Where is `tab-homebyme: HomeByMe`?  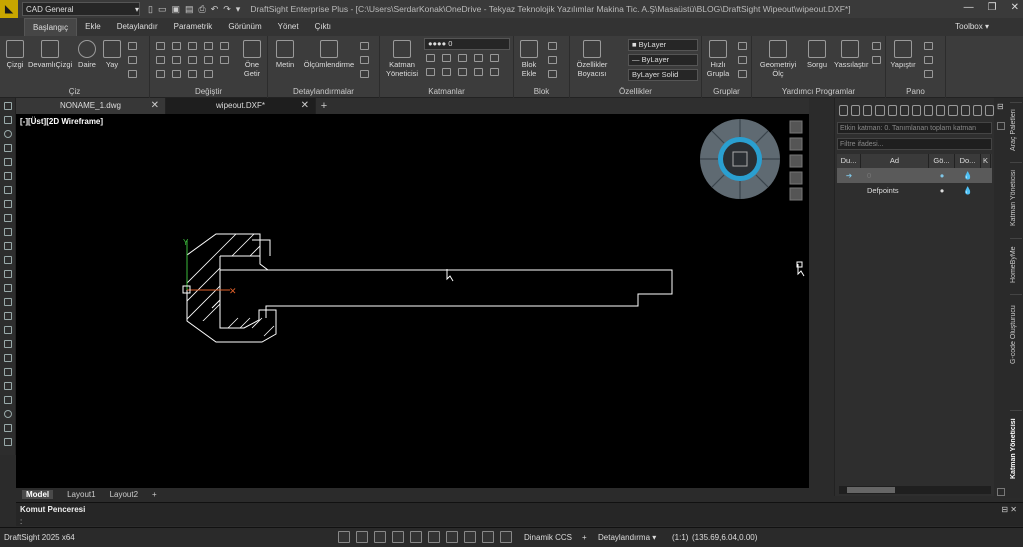 tab-homebyme: HomeByMe is located at coordinates (1016, 264).